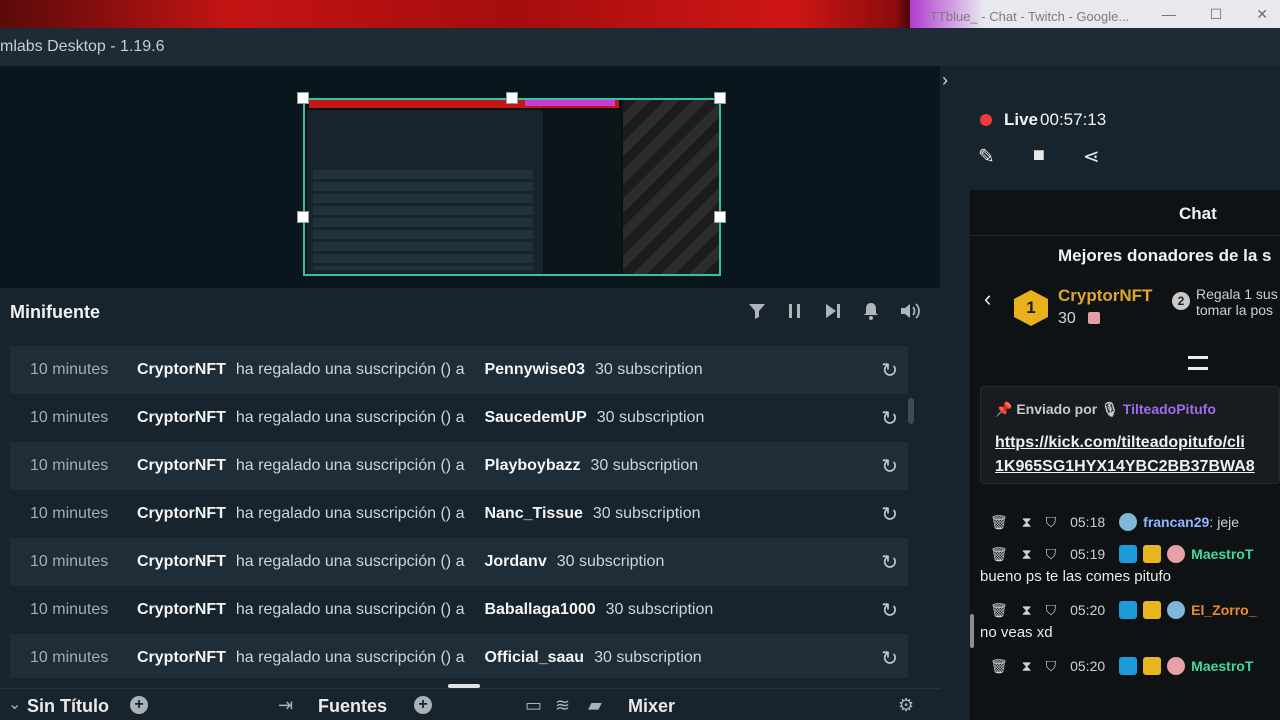 The image size is (1280, 720). Describe the element at coordinates (515, 562) in the screenshot. I see `event-to: Jordanv` at that location.